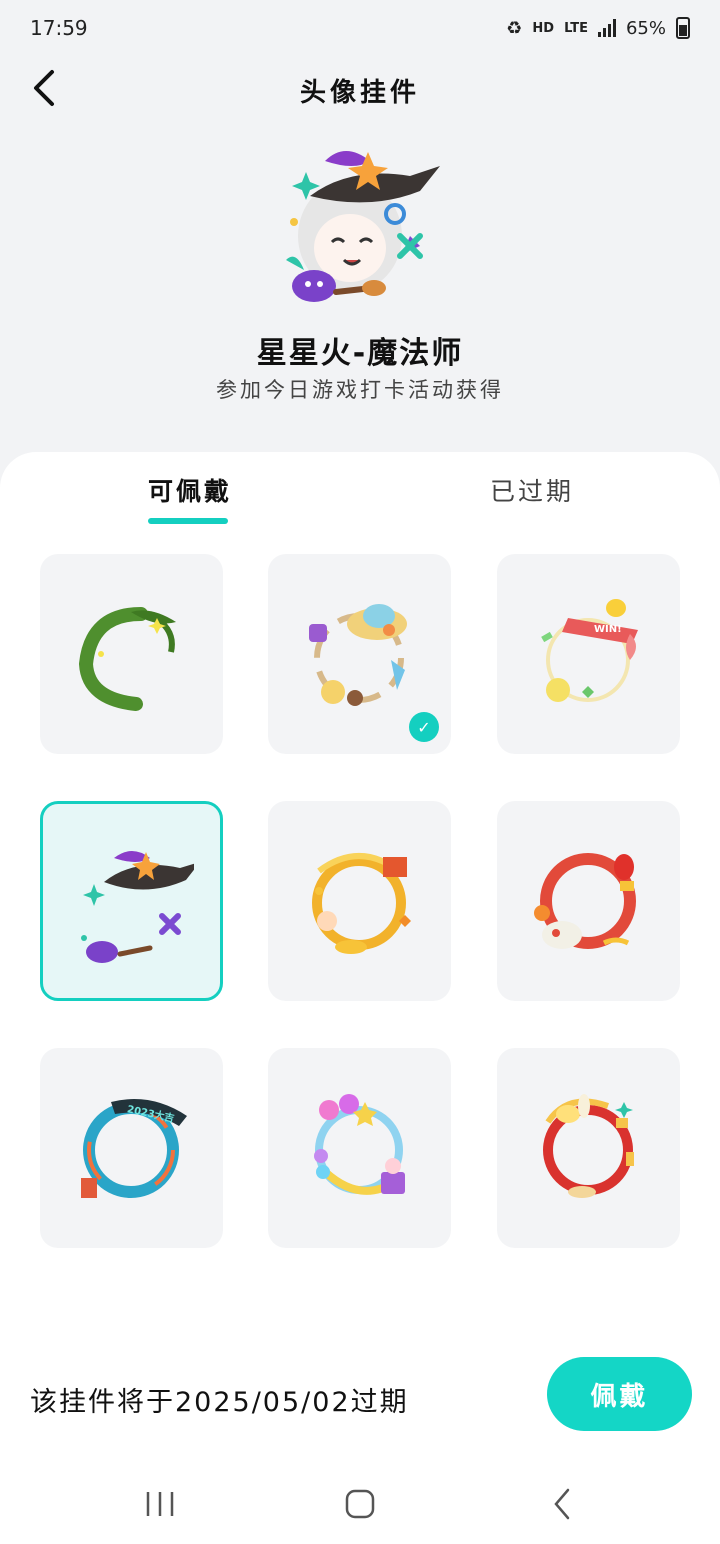 This screenshot has height=1544, width=720. I want to click on tab-wearable: 可佩戴, so click(190, 498).